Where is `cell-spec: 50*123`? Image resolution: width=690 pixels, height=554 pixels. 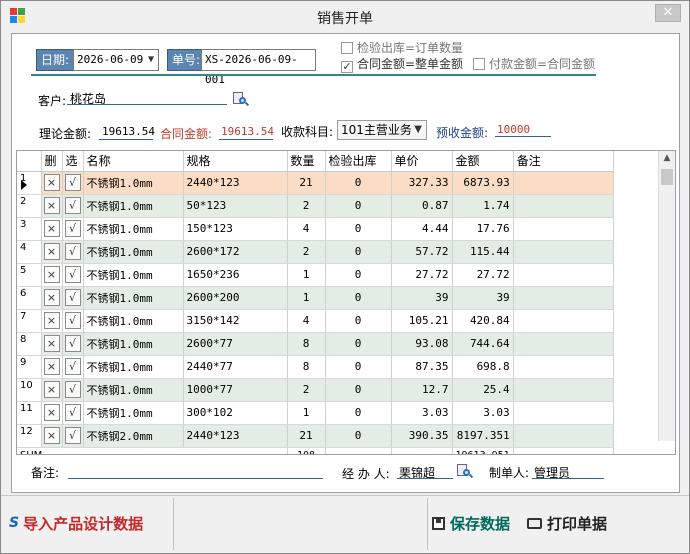 cell-spec: 50*123 is located at coordinates (235, 206).